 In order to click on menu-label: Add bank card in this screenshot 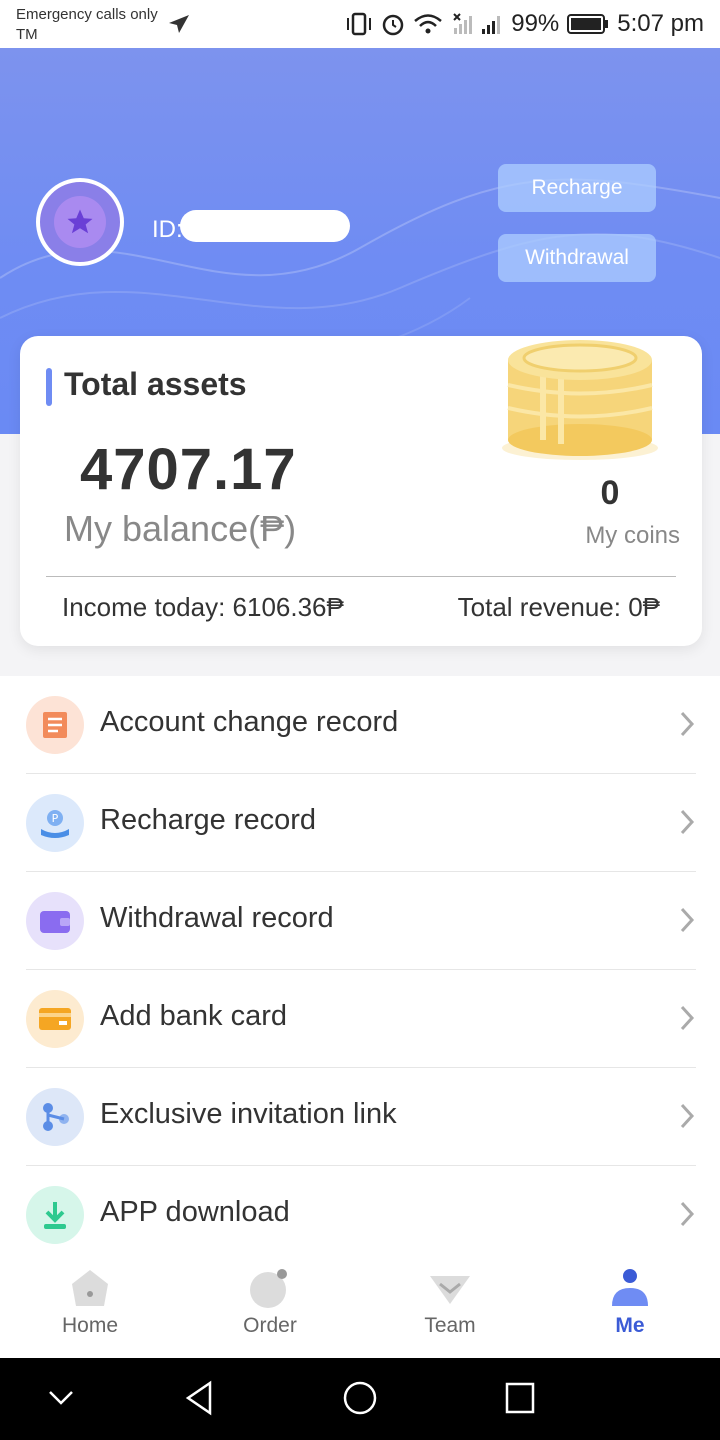, I will do `click(194, 1016)`.